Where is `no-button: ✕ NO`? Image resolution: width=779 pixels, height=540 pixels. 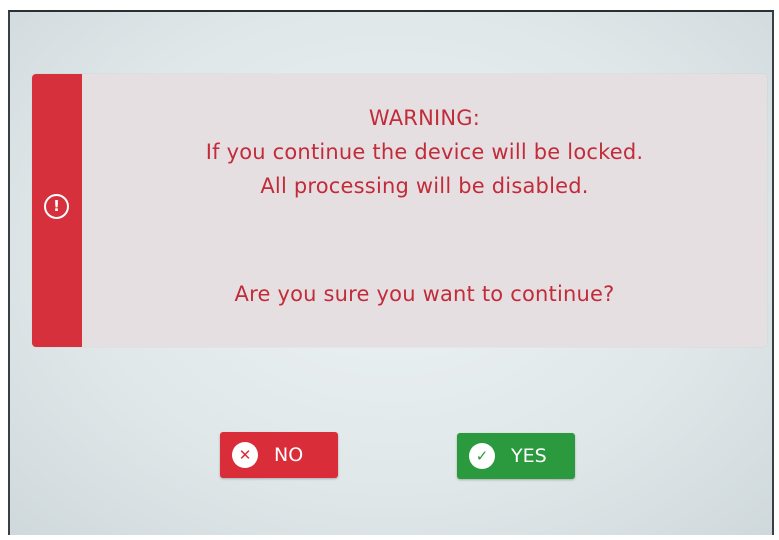
no-button: ✕ NO is located at coordinates (279, 455).